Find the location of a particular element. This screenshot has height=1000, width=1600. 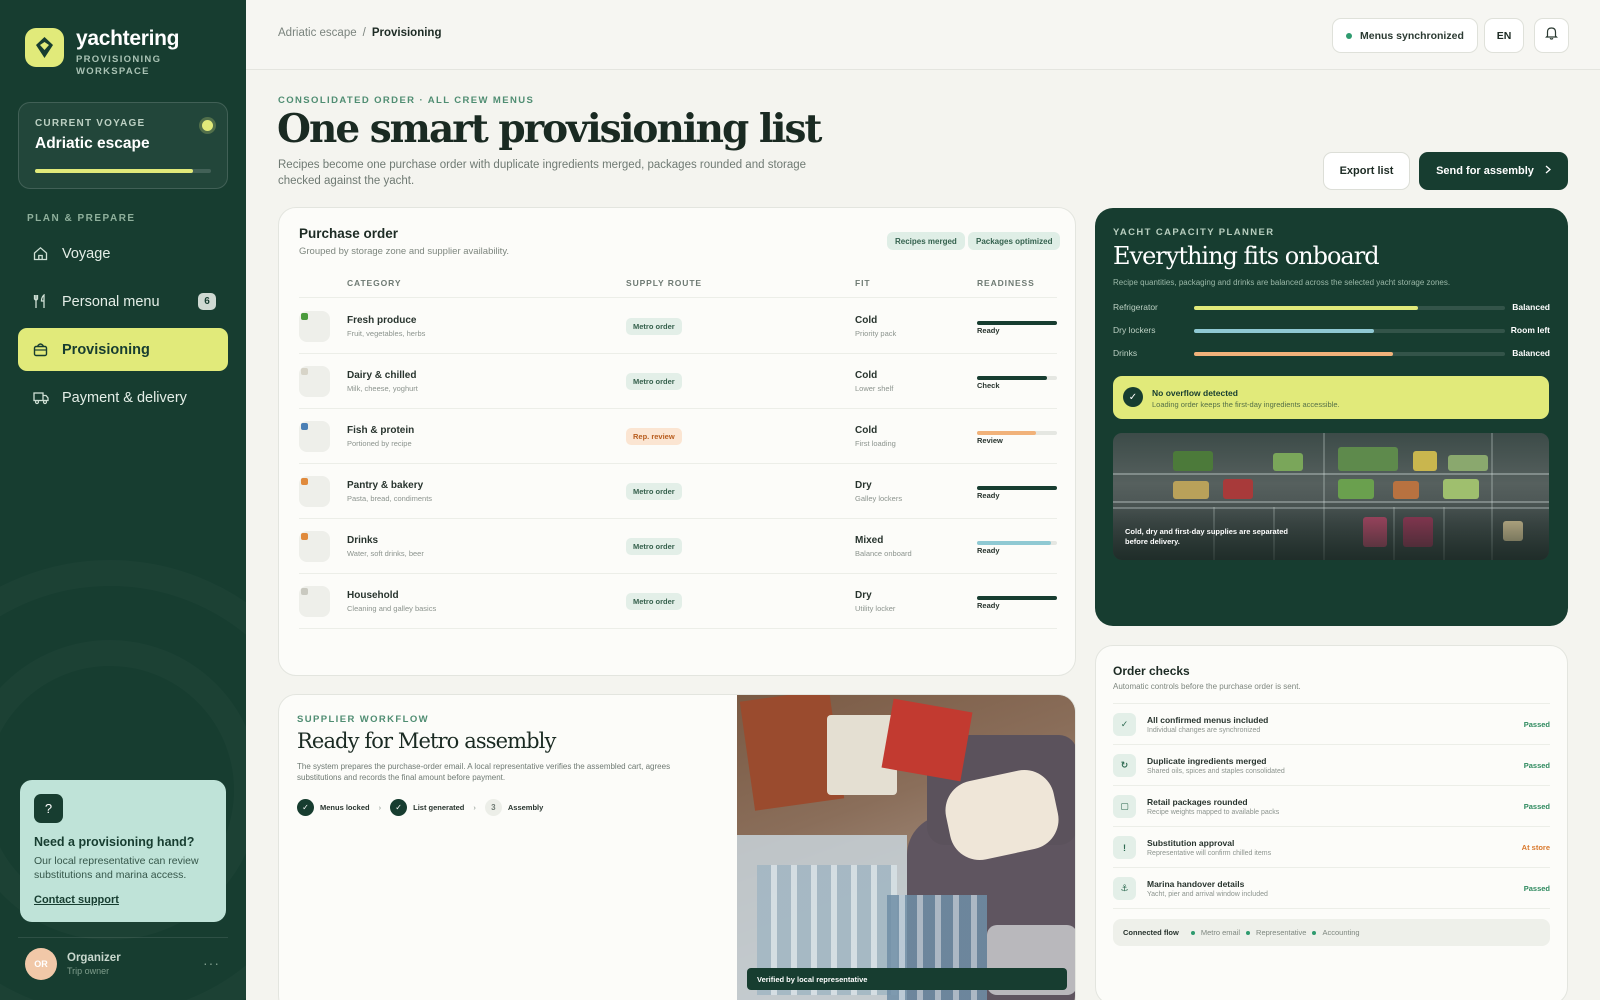

check-title: Substitution approval is located at coordinates (1191, 843).